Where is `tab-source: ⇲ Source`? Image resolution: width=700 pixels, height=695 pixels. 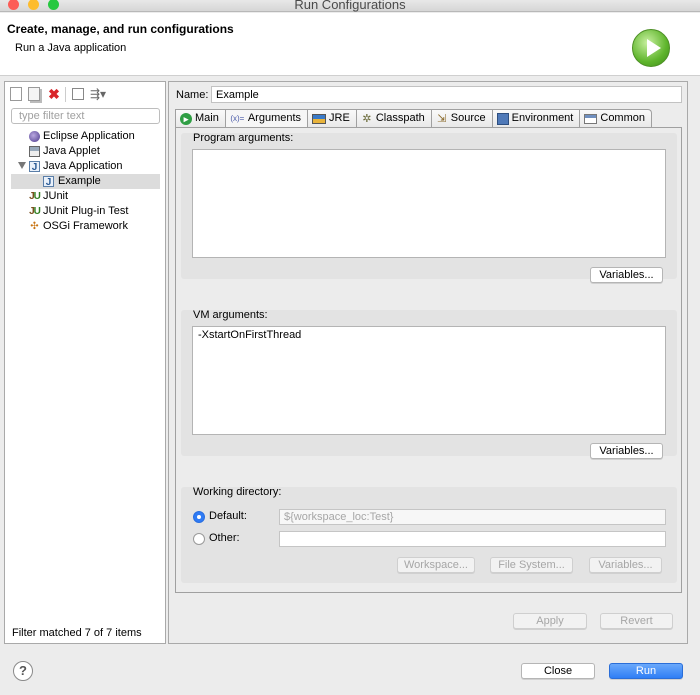
tab-source: ⇲ Source is located at coordinates (461, 118).